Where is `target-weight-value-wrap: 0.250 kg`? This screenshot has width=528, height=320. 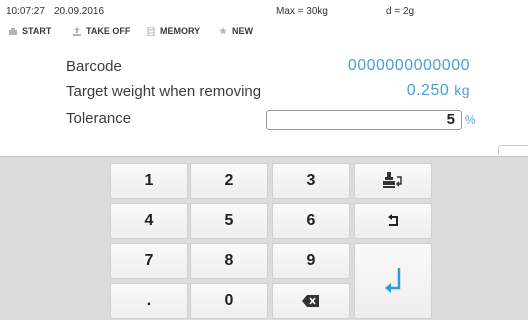 target-weight-value-wrap: 0.250 kg is located at coordinates (438, 91).